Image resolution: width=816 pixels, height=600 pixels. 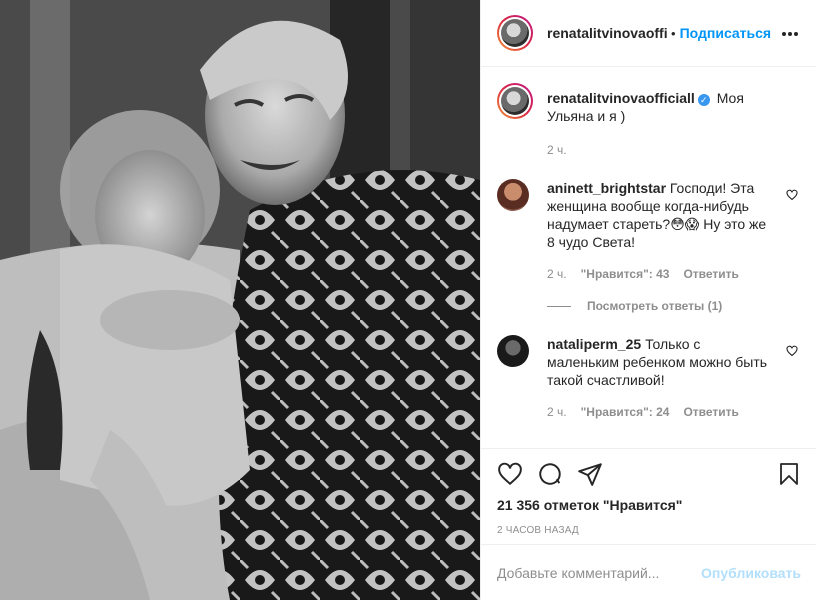 What do you see at coordinates (703, 100) in the screenshot?
I see `verified-icon: ✓` at bounding box center [703, 100].